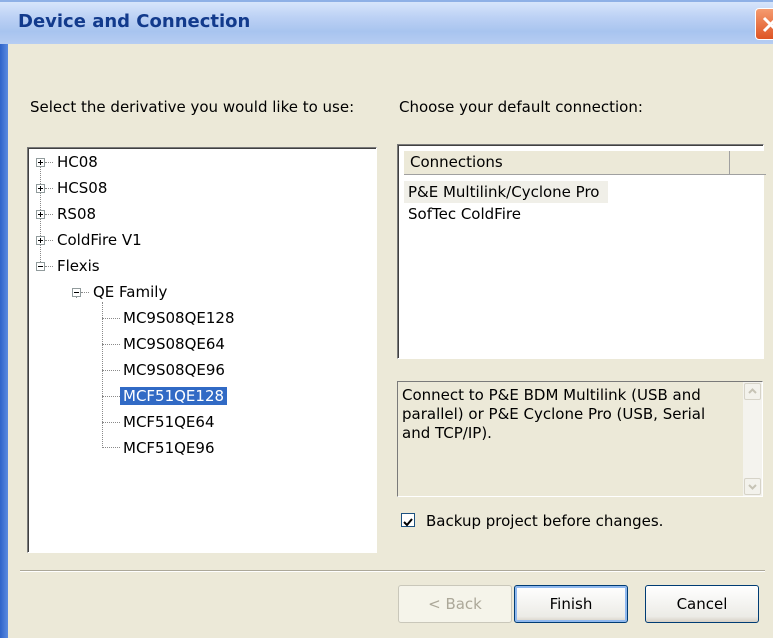 This screenshot has height=638, width=773. I want to click on tree-item-mcf51qe128-selected: MCF51QE128, so click(174, 396).